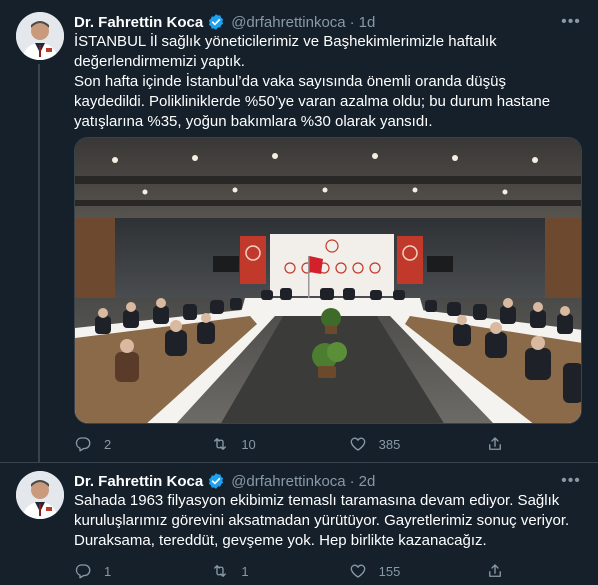 The height and width of the screenshot is (585, 598). Describe the element at coordinates (389, 444) in the screenshot. I see `like-count: 385` at that location.